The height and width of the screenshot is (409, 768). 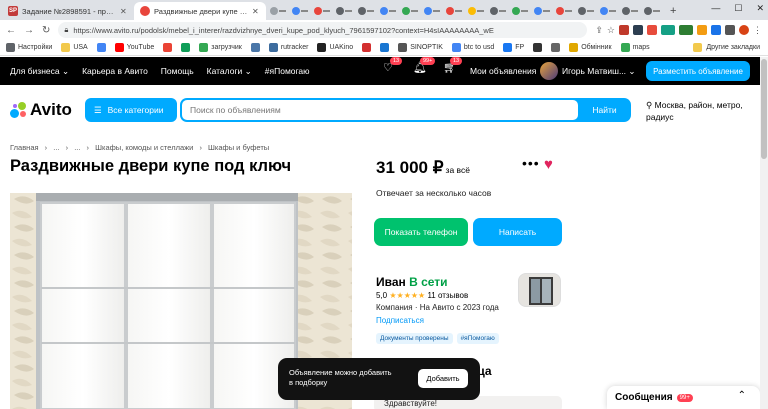 What do you see at coordinates (177, 71) in the screenshot?
I see `topbar-help-link: Помощь` at bounding box center [177, 71].